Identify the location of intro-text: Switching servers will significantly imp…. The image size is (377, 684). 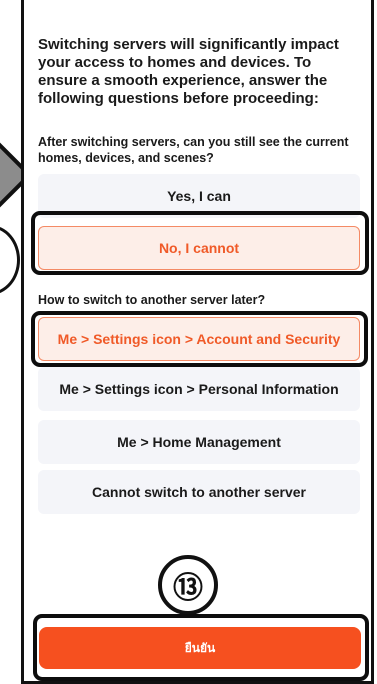
(188, 71).